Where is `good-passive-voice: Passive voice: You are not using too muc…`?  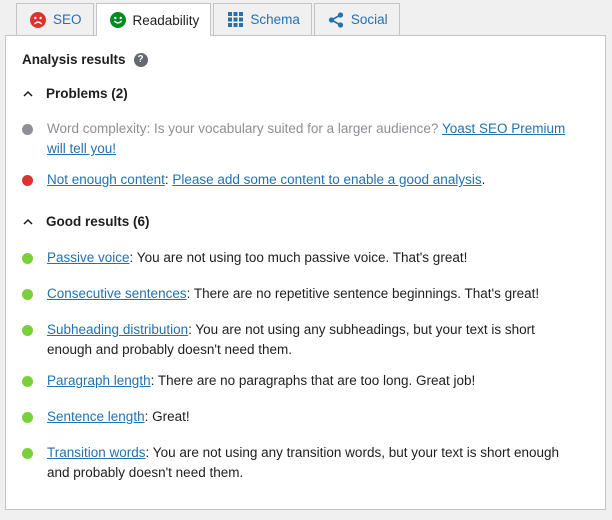
good-passive-voice: Passive voice: You are not using too muc… is located at coordinates (294, 258).